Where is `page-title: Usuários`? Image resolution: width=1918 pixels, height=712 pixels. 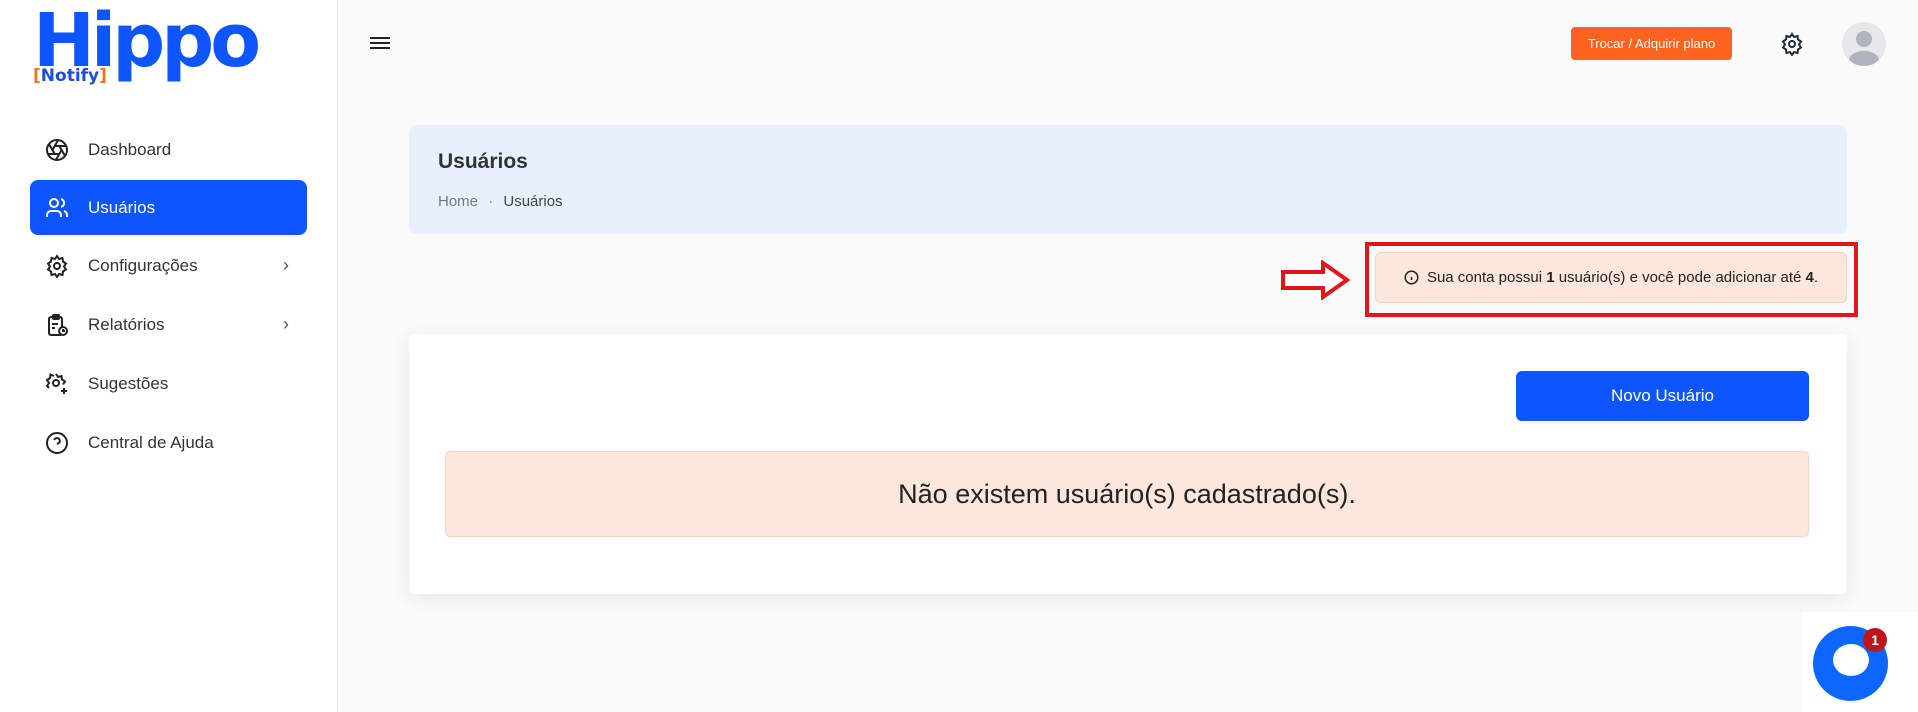
page-title: Usuários is located at coordinates (483, 161).